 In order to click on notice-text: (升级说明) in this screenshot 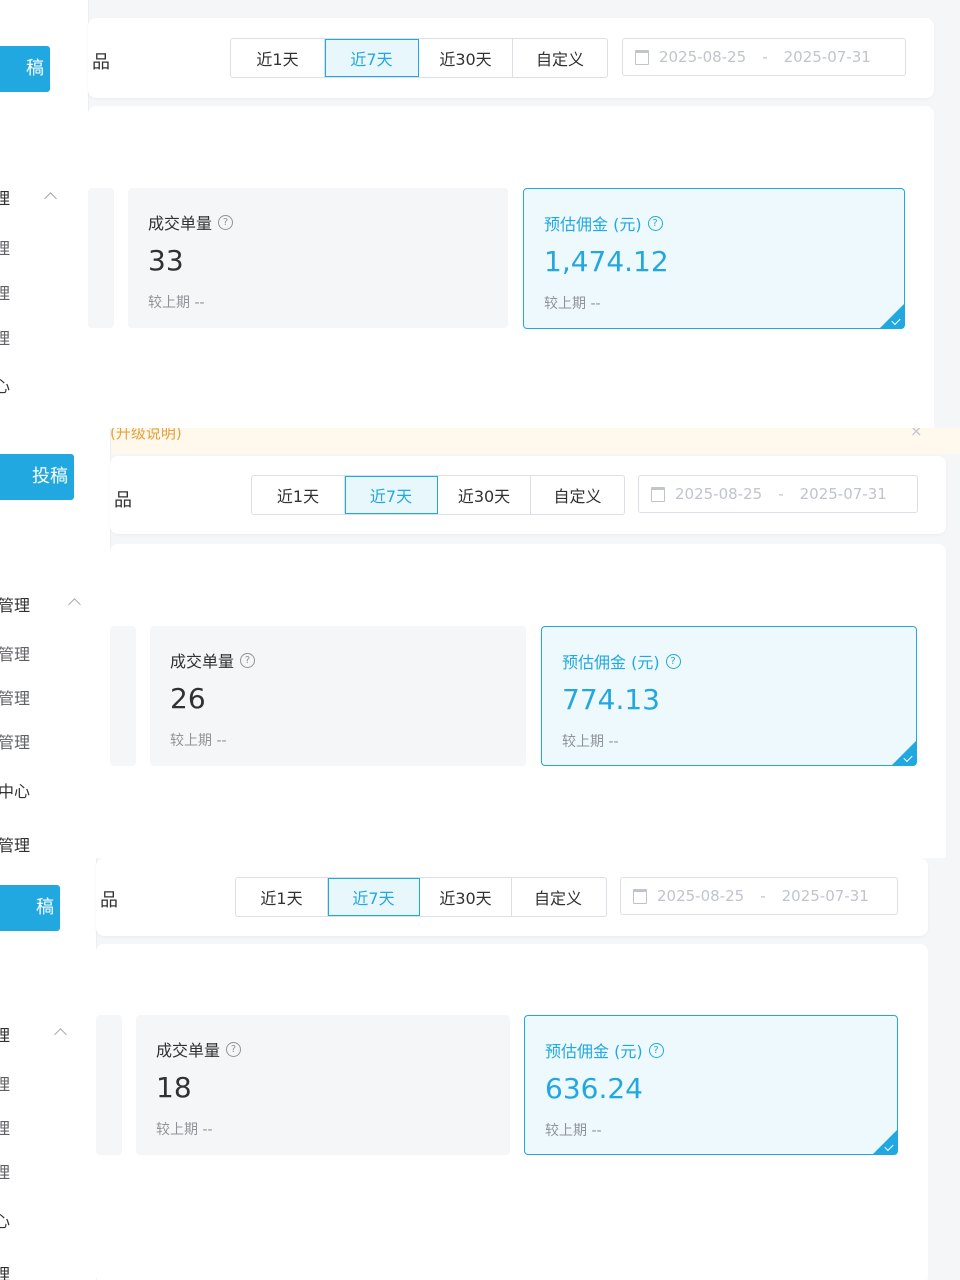, I will do `click(146, 435)`.